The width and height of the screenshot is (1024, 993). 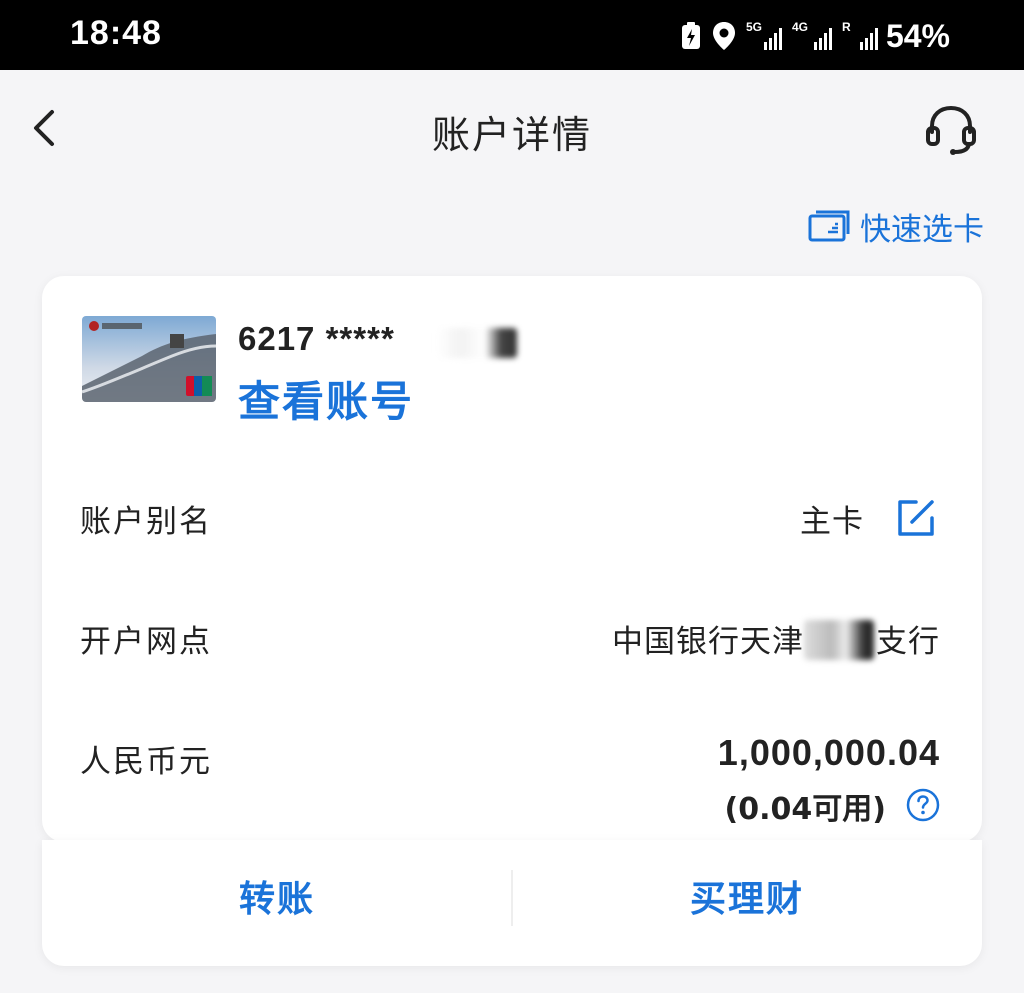 I want to click on navigation-header: 账户详情, so click(x=512, y=130).